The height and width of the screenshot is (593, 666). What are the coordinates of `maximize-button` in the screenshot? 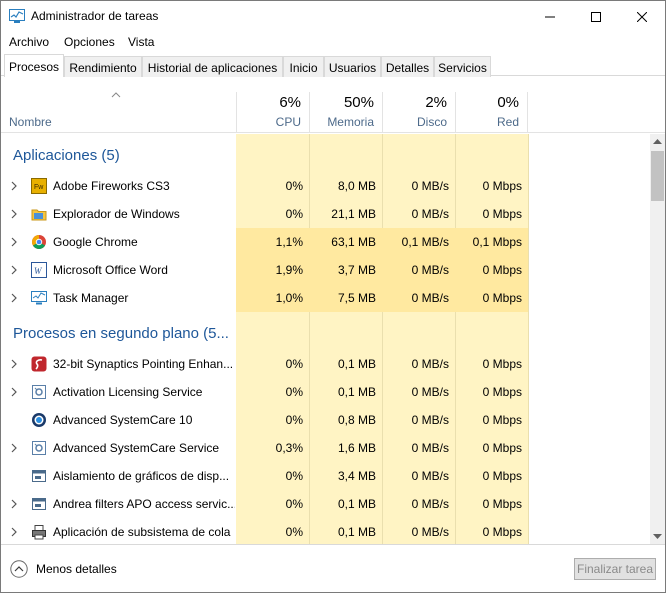 It's located at (596, 16).